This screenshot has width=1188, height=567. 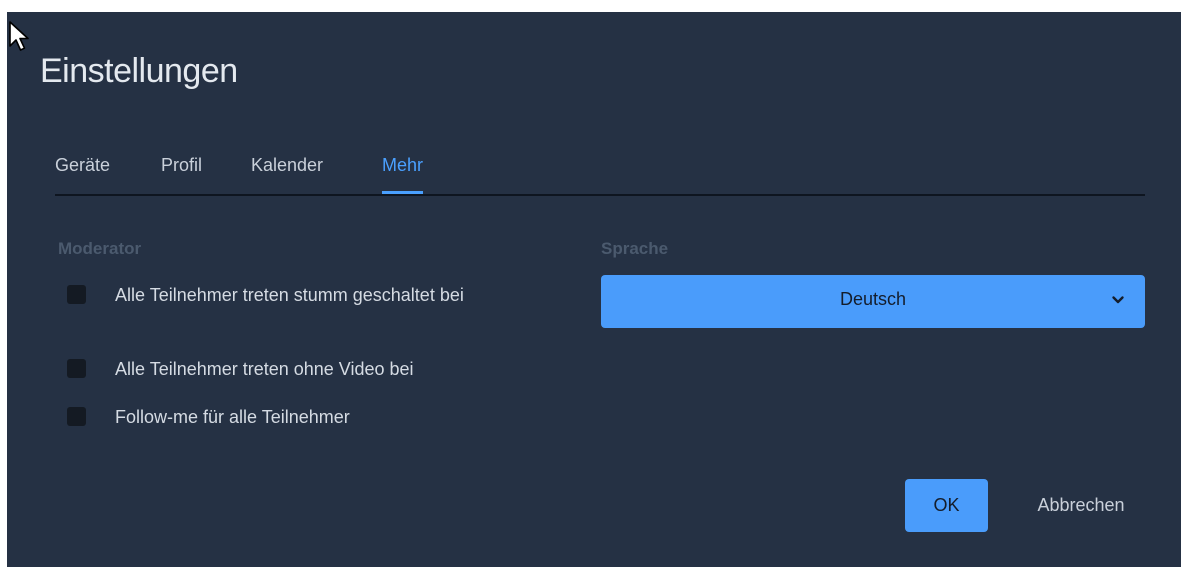 I want to click on start-no-video-label: Alle Teilnehmer treten ohne Video bei, so click(x=264, y=369).